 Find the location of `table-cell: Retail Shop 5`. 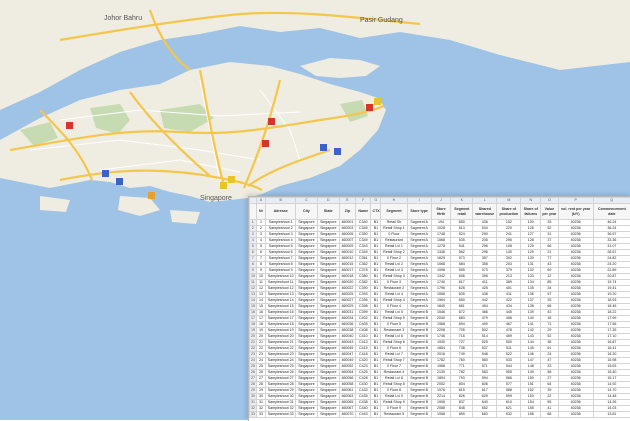

table-cell: Retail Shop 5 is located at coordinates (394, 319).